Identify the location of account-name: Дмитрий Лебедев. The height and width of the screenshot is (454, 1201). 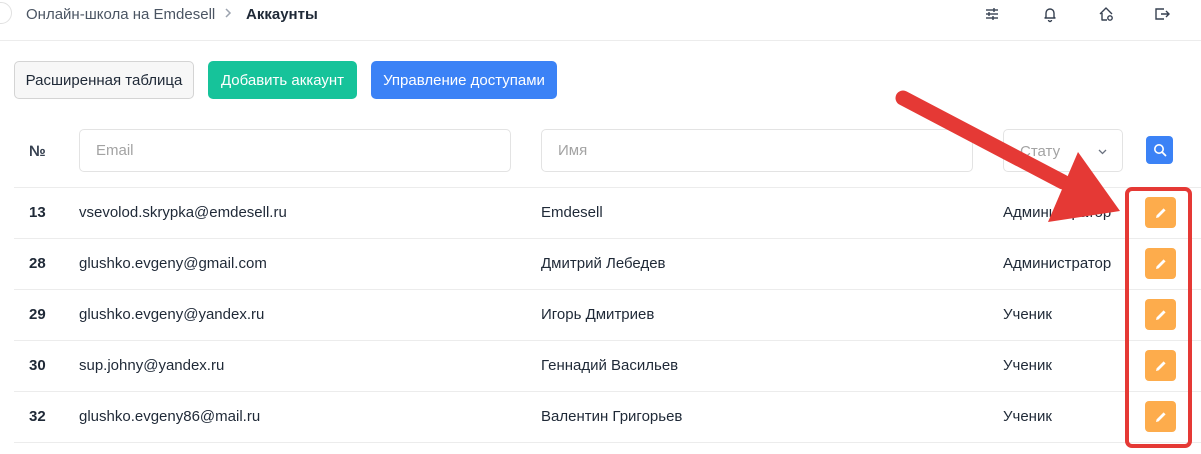
(603, 263).